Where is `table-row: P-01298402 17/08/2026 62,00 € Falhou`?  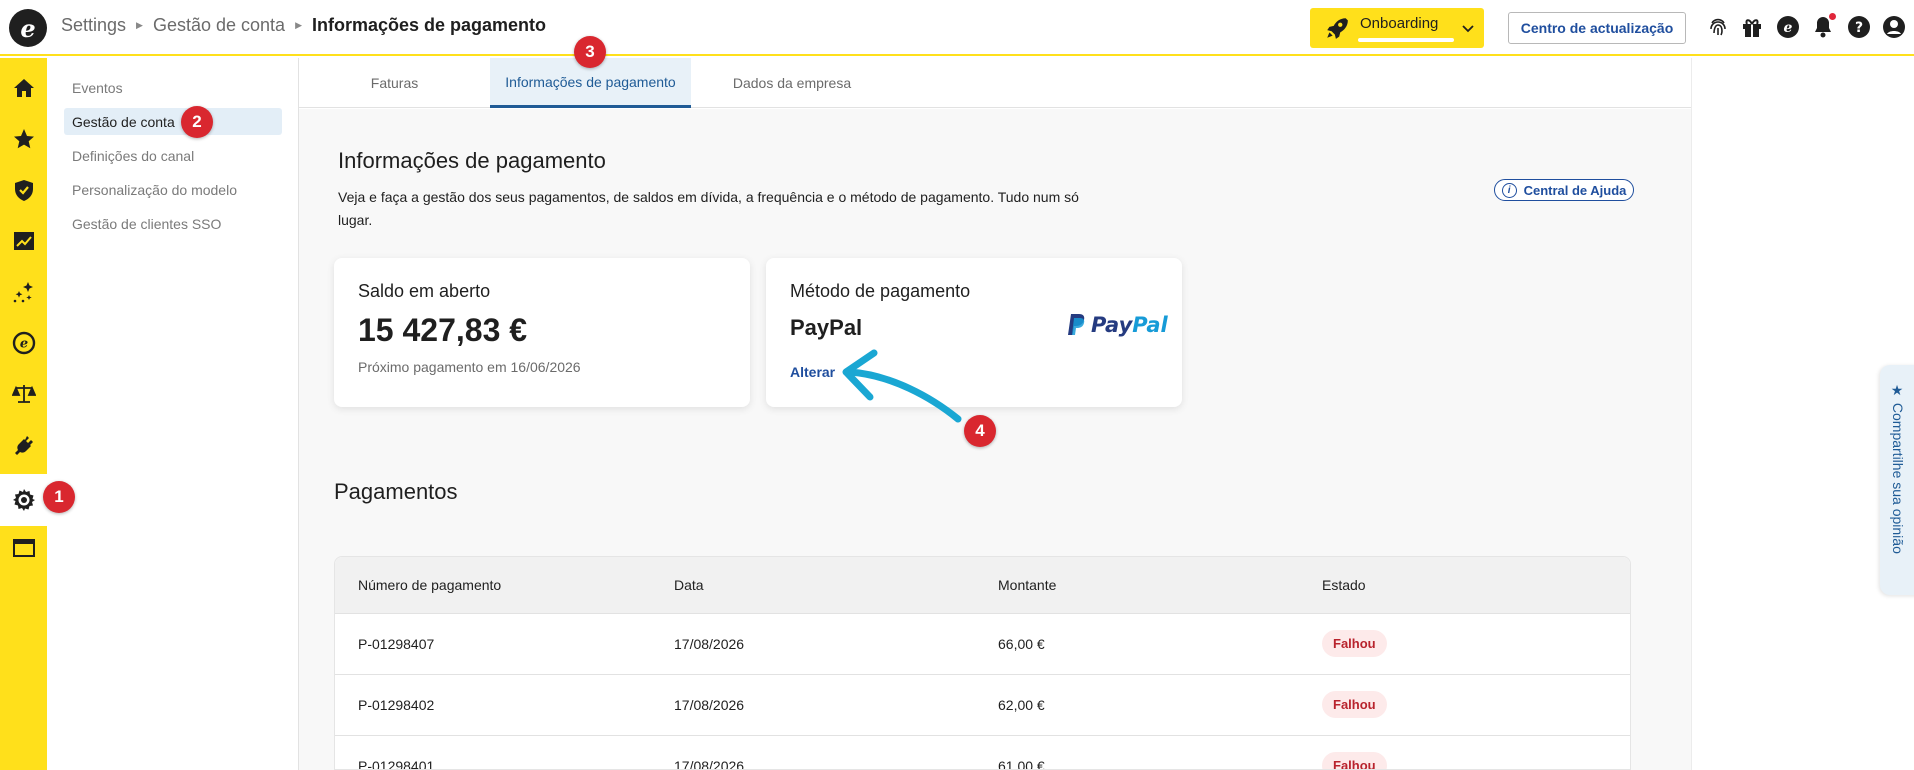 table-row: P-01298402 17/08/2026 62,00 € Falhou is located at coordinates (982, 705).